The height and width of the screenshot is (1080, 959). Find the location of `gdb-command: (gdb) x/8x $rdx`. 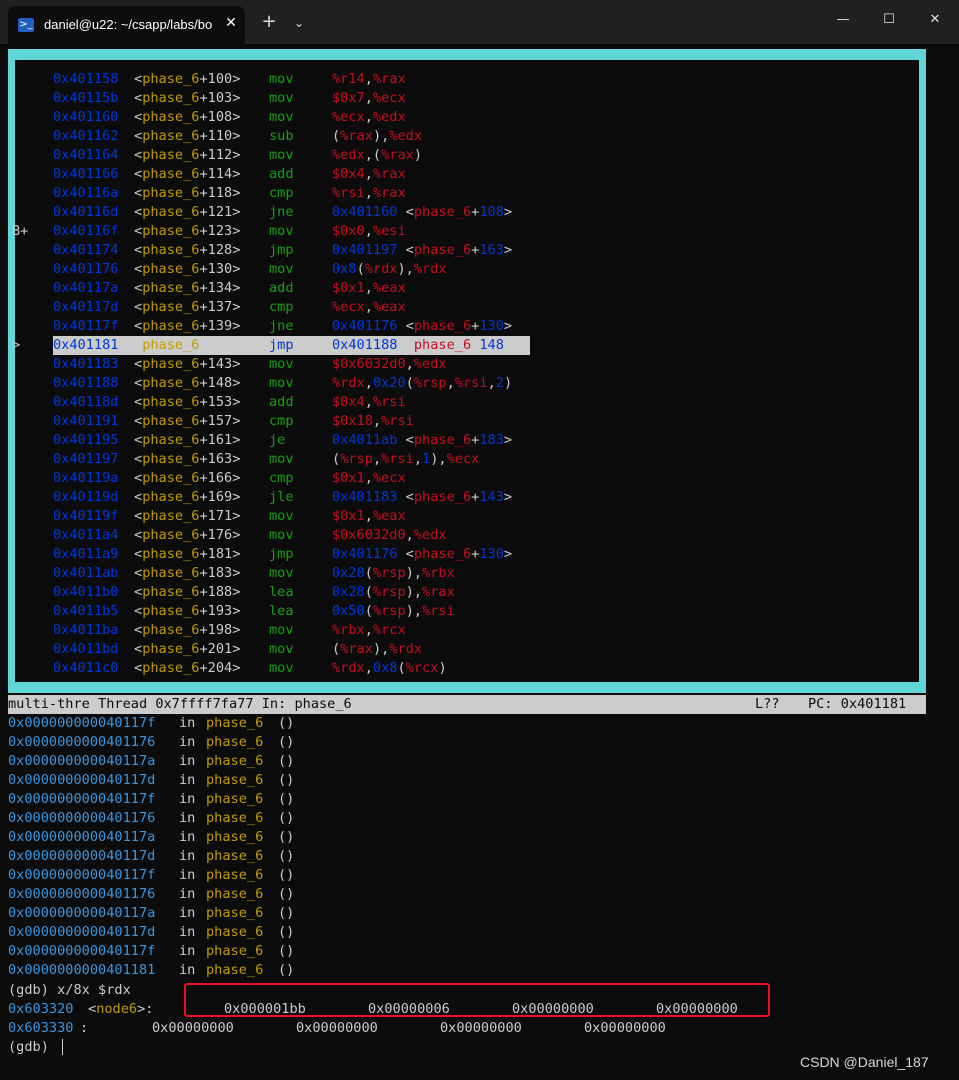

gdb-command: (gdb) x/8x $rdx is located at coordinates (69, 990).